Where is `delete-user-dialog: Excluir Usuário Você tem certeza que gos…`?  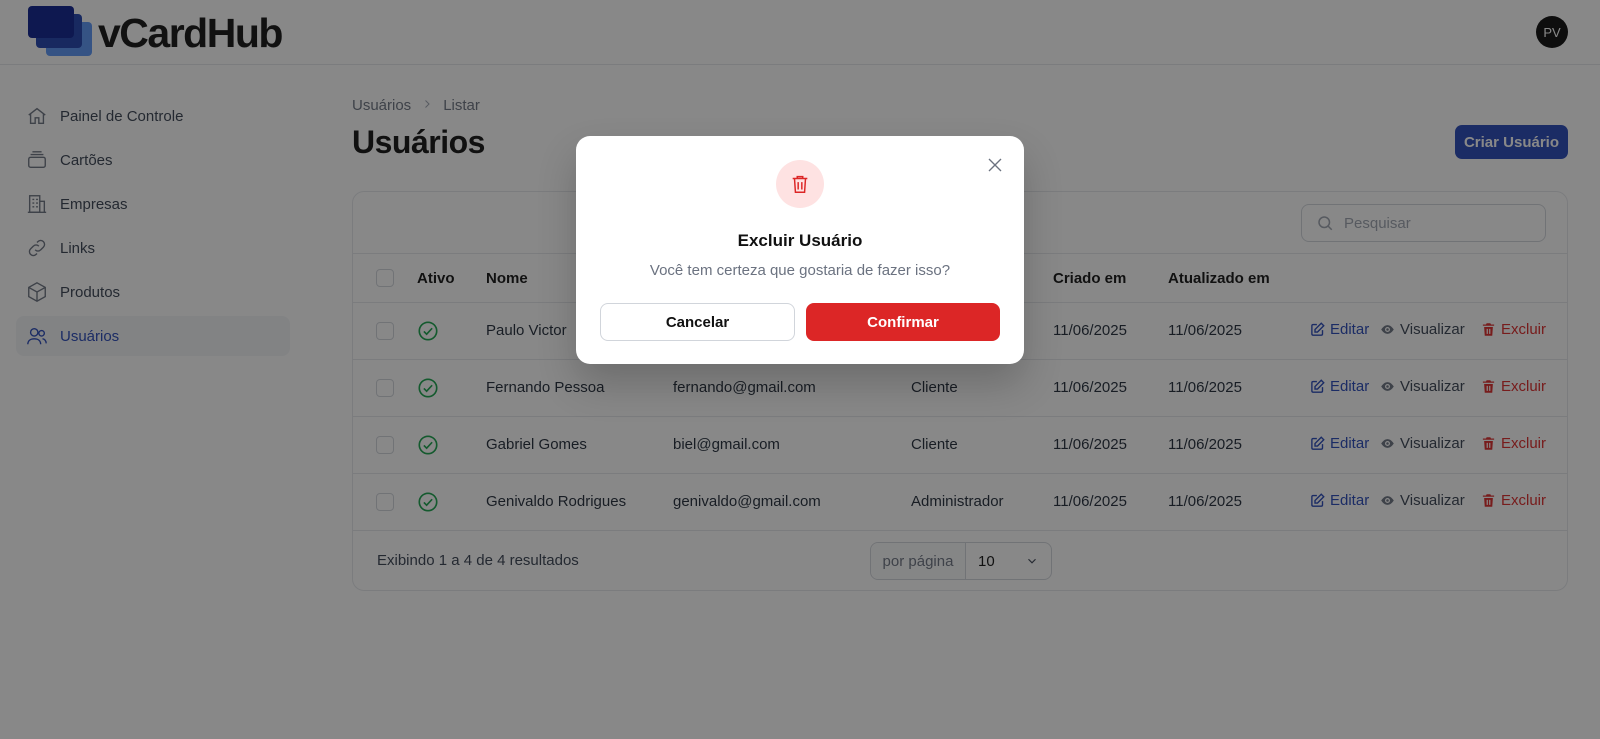
delete-user-dialog: Excluir Usuário Você tem certeza que gos… is located at coordinates (800, 250).